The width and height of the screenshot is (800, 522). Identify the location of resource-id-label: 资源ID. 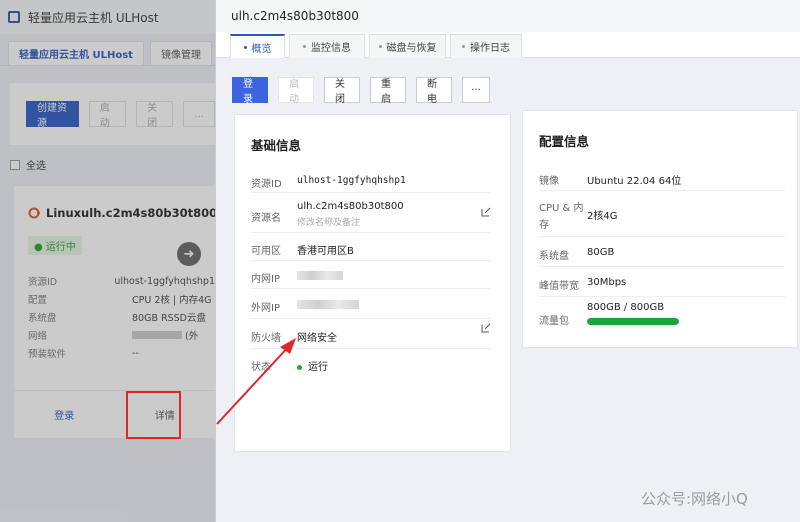
(266, 184).